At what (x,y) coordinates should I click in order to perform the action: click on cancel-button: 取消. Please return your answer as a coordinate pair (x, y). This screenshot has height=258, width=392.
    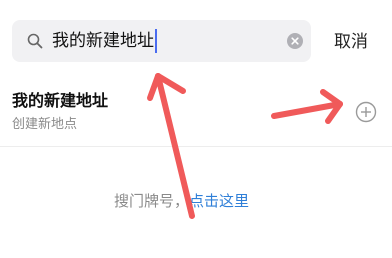
    Looking at the image, I should click on (351, 42).